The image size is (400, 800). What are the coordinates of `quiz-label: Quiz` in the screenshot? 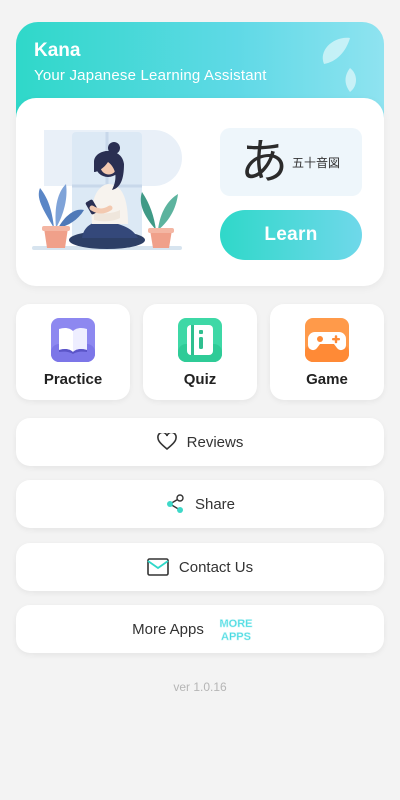 It's located at (200, 379).